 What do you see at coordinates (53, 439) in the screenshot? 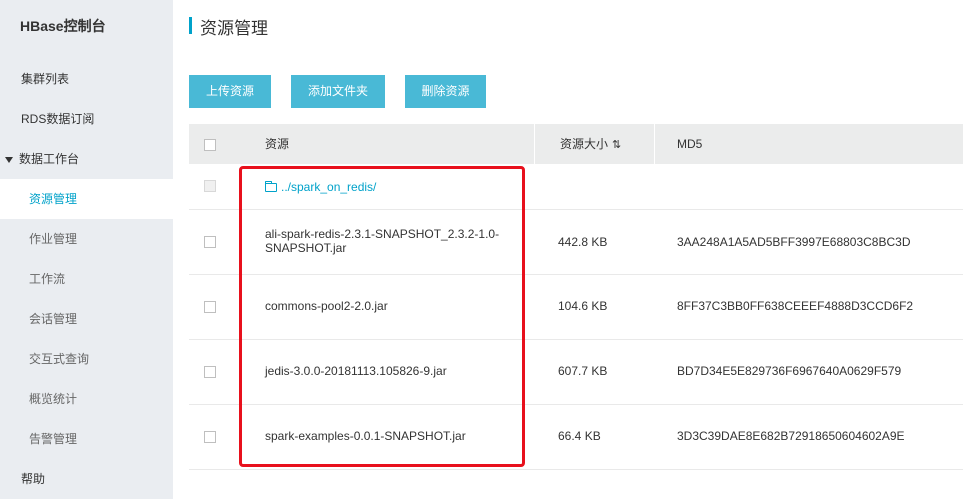
I see `nav-label: 告警管理` at bounding box center [53, 439].